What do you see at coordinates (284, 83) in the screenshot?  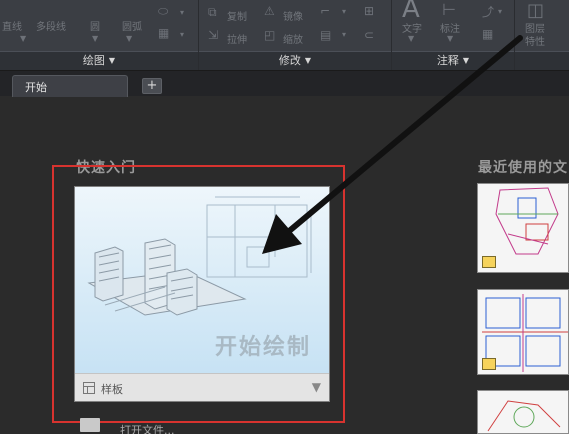 I see `file-tab-bar: 开始 +` at bounding box center [284, 83].